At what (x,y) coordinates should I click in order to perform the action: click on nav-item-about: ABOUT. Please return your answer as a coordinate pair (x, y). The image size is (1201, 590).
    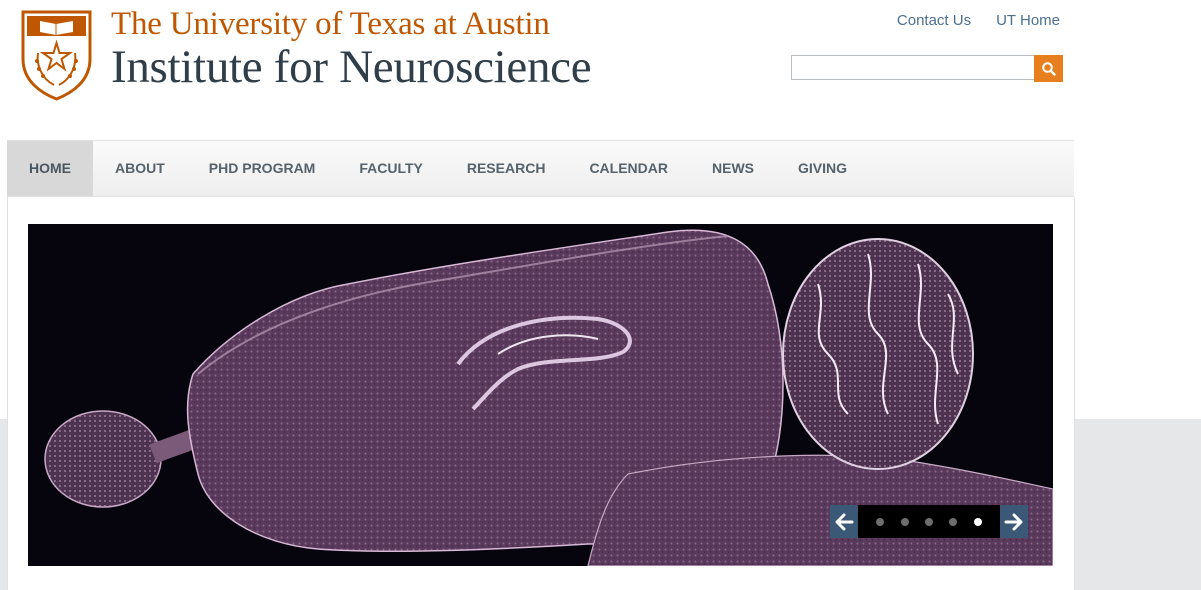
    Looking at the image, I should click on (140, 168).